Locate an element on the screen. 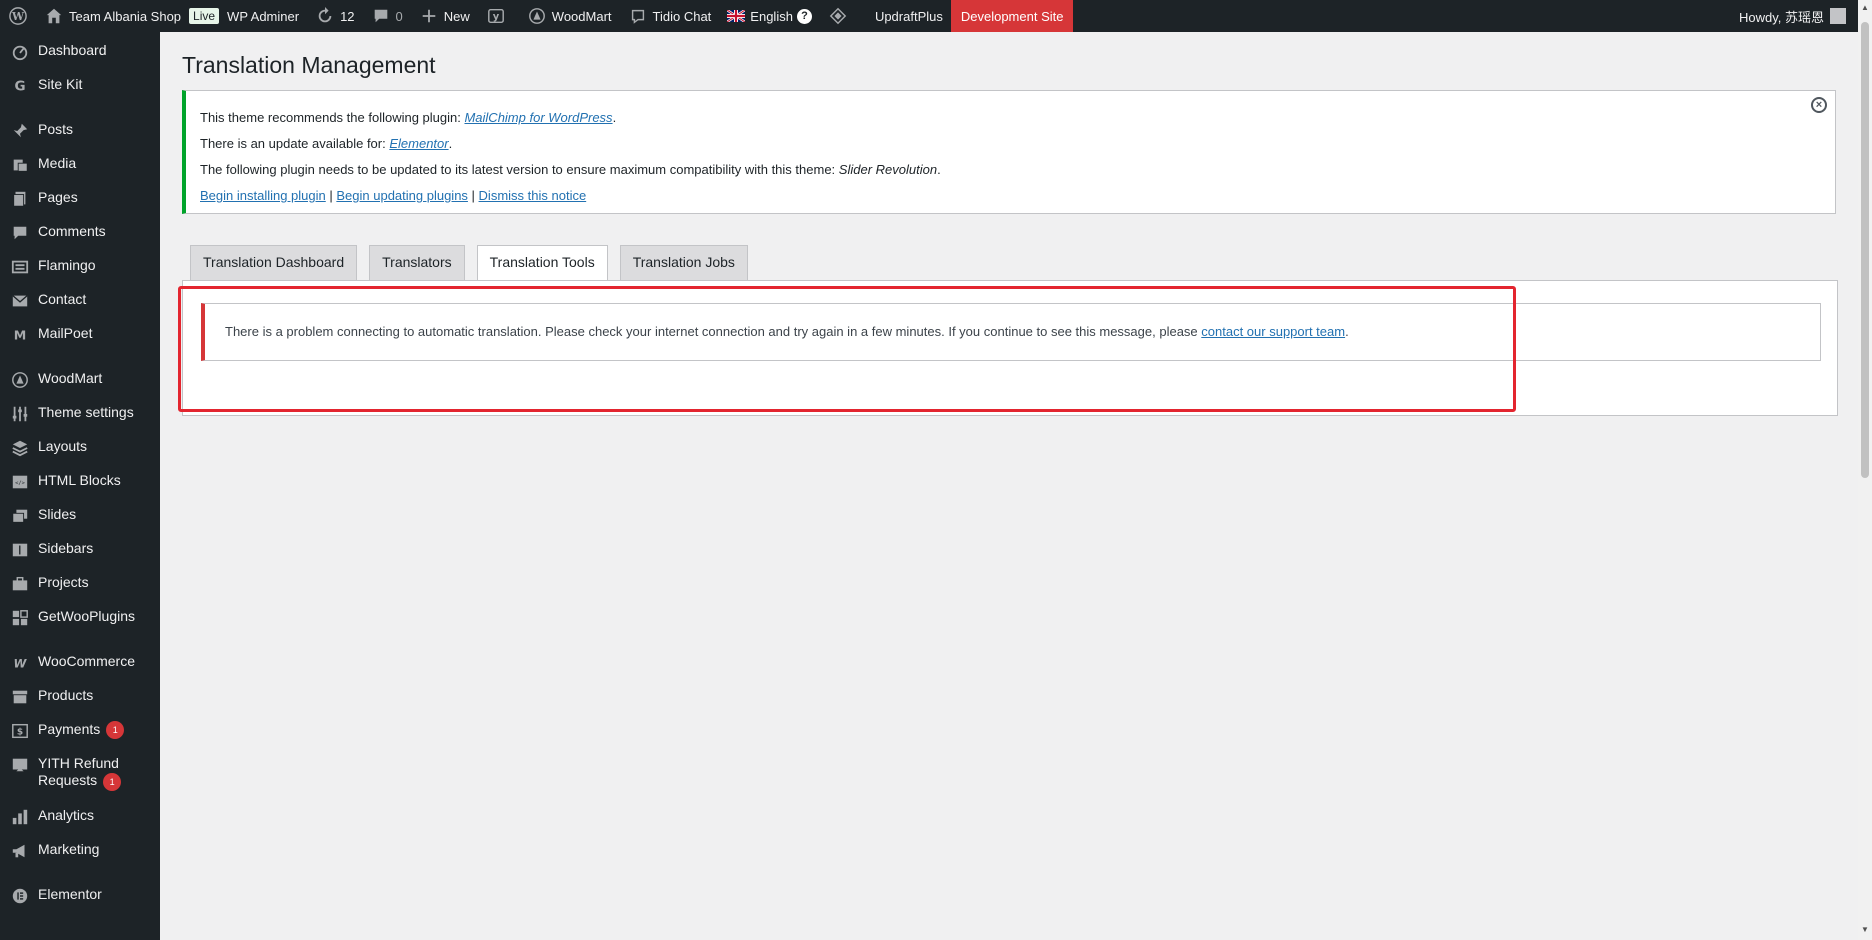  sidebar-item-payments: $ Payments 1 is located at coordinates (80, 728).